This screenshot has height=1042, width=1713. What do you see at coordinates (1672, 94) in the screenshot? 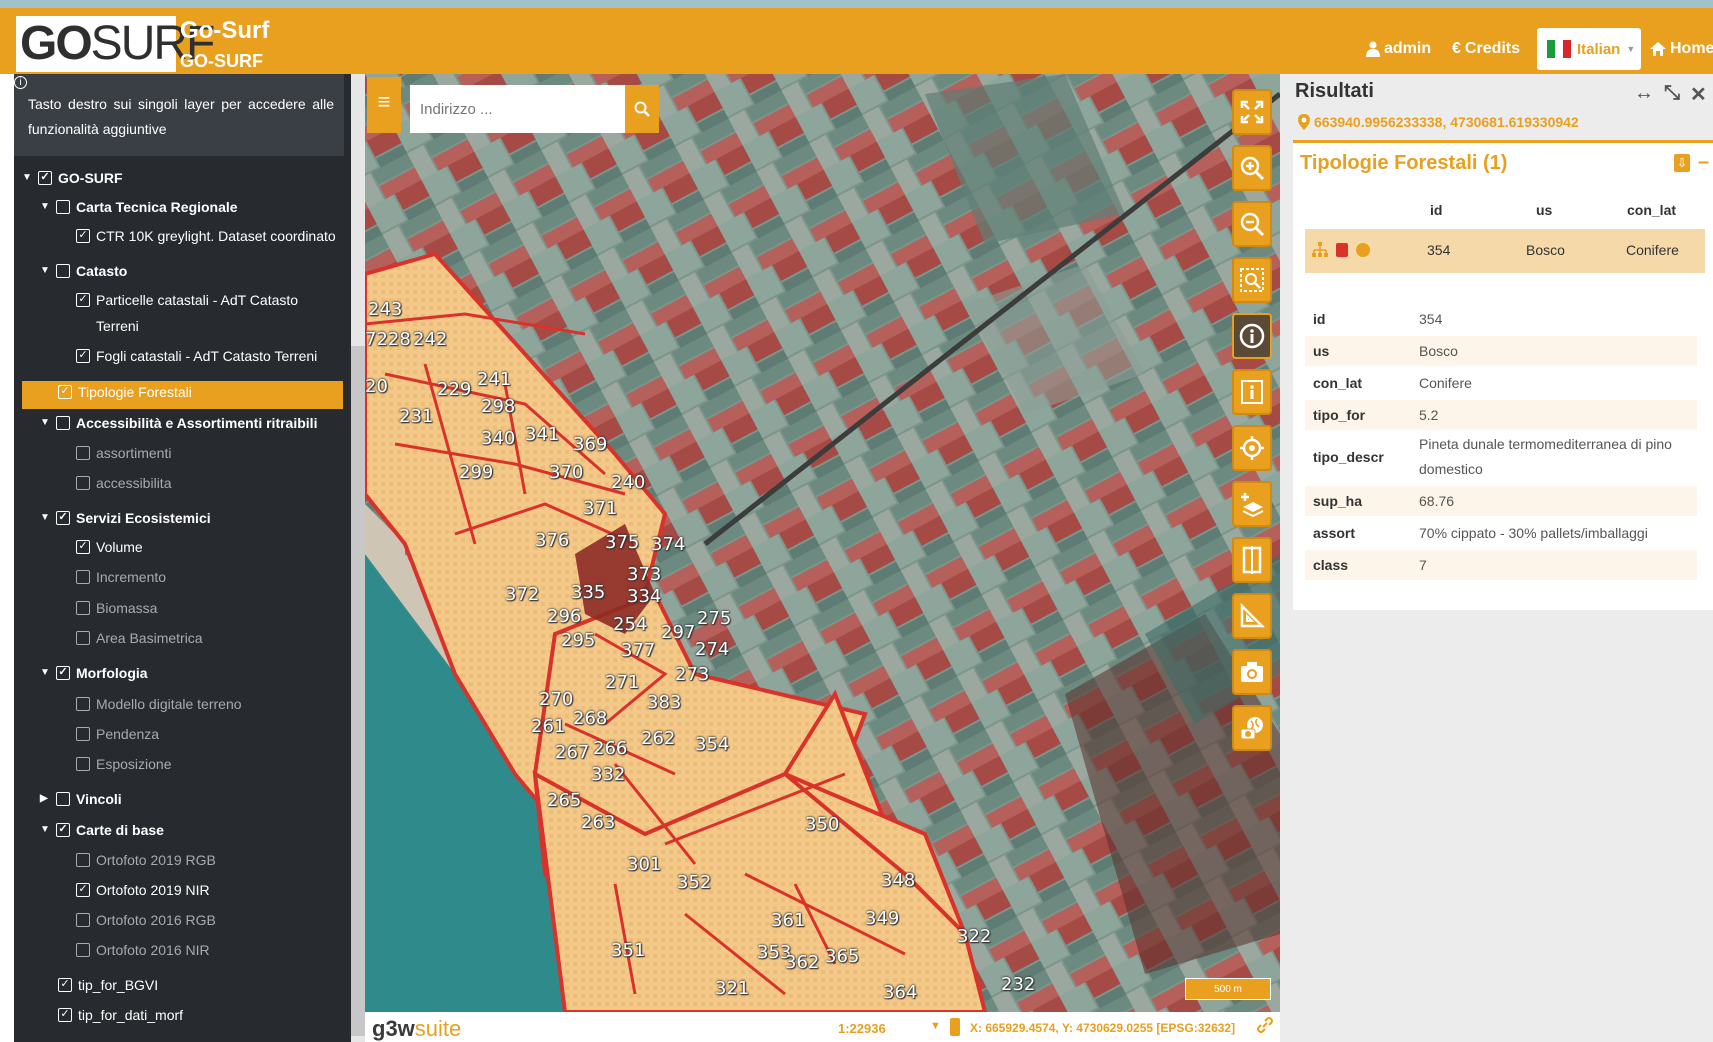
I see `compress-icon: ⤡` at bounding box center [1672, 94].